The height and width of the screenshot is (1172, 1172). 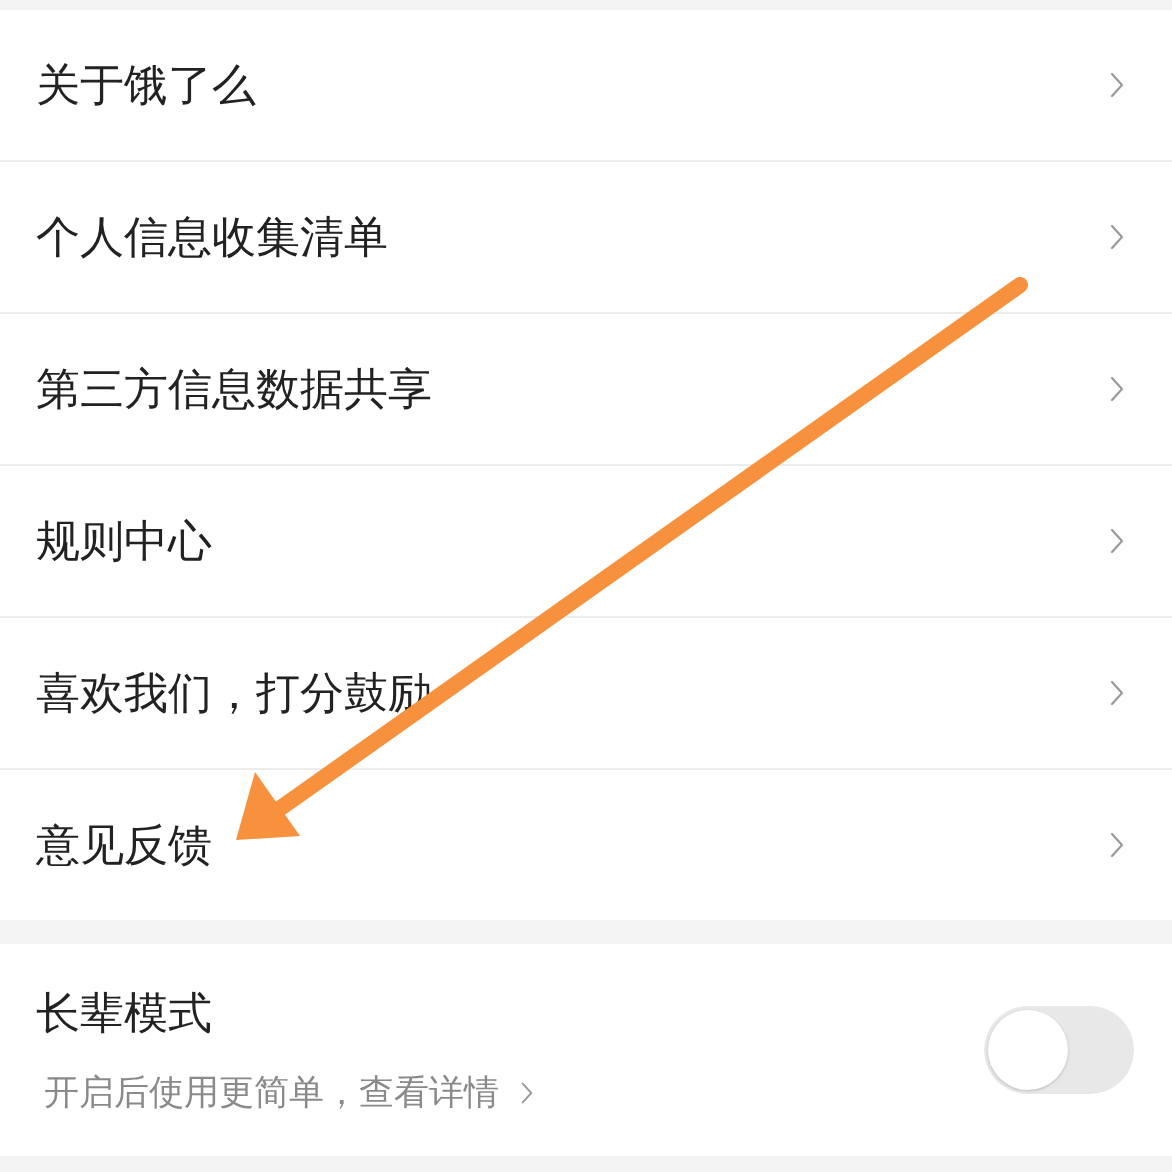 What do you see at coordinates (124, 1013) in the screenshot?
I see `elder-mode-title: 长辈模式` at bounding box center [124, 1013].